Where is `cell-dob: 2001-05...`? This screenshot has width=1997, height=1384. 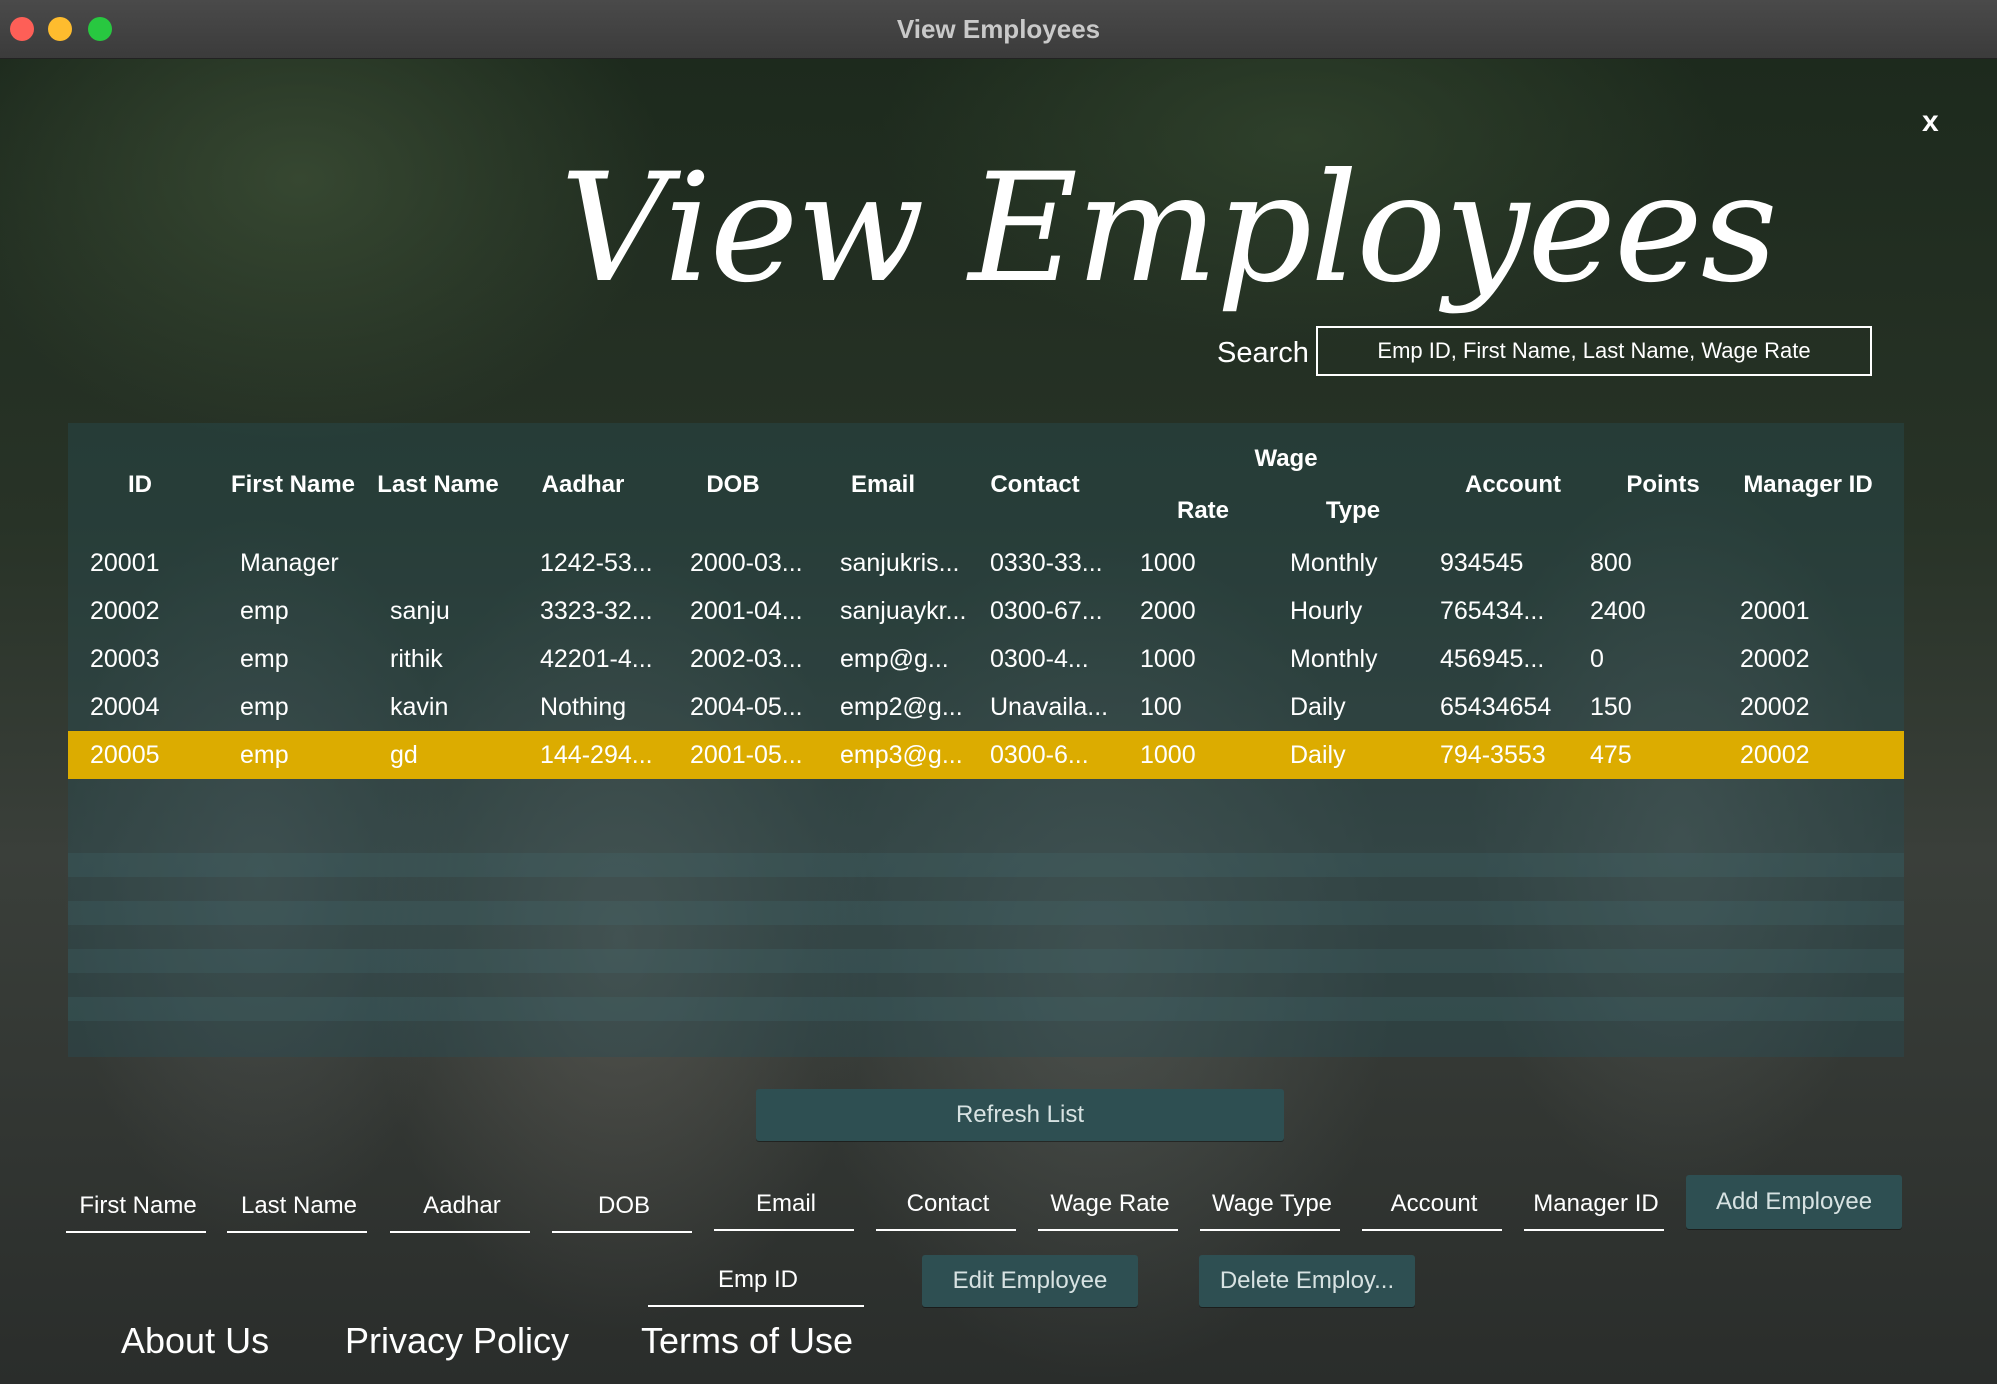
cell-dob: 2001-05... is located at coordinates (746, 755).